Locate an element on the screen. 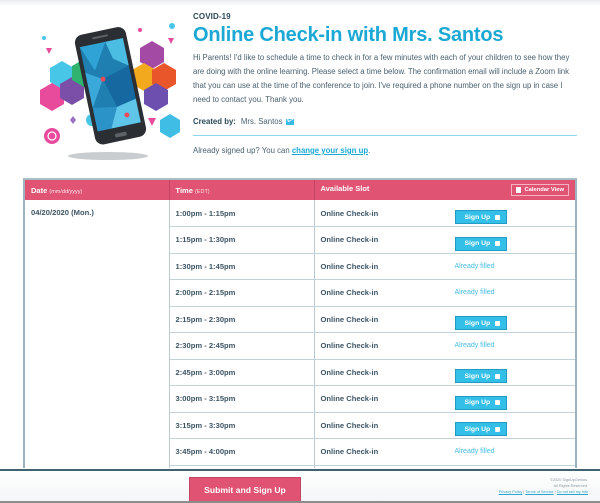 The height and width of the screenshot is (503, 600). smartphone-illustration is located at coordinates (110, 91).